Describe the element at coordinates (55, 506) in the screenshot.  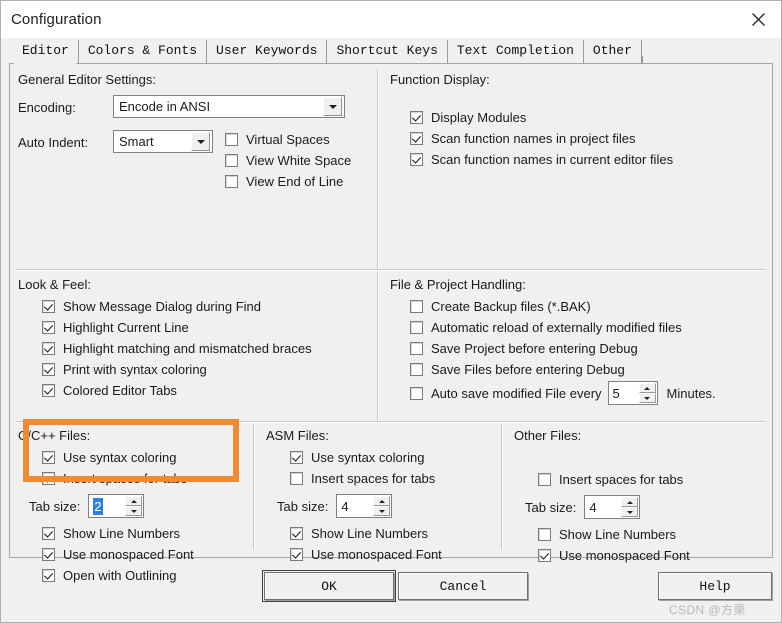
I see `cpp-tab-size-label: Tab size:` at that location.